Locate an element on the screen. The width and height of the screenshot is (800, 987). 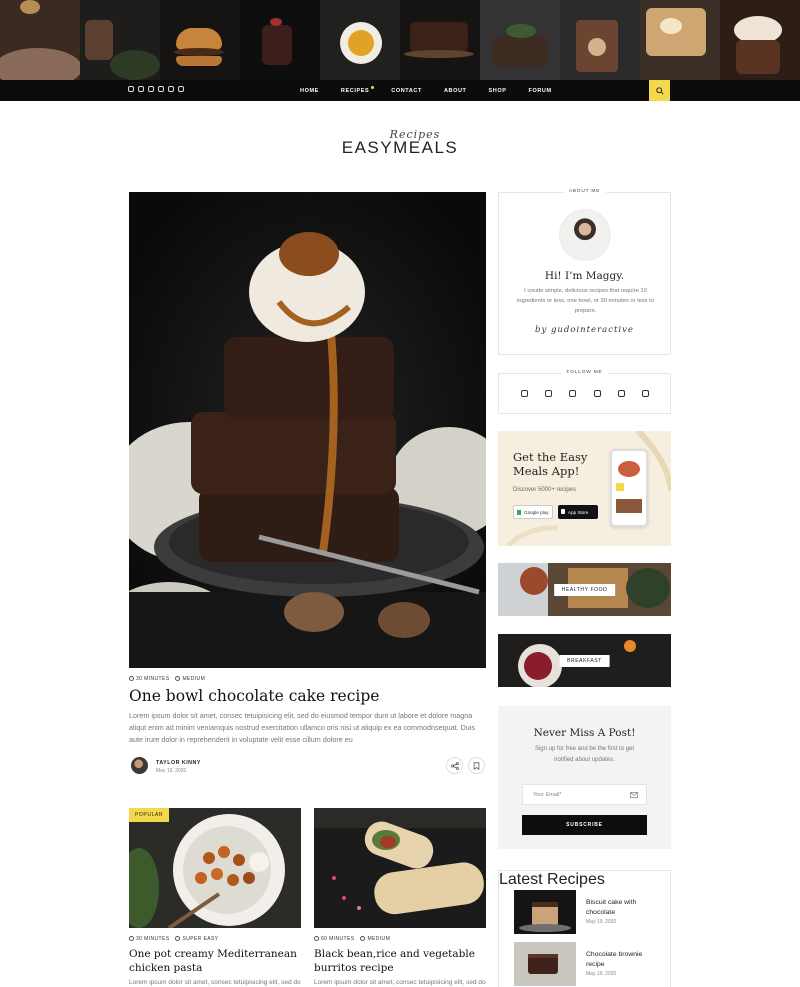
card-burrito-time-text: 60 Minutes is located at coordinates (338, 939).